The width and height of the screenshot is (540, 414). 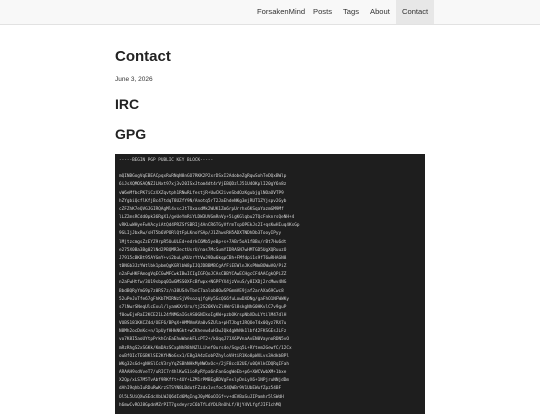 What do you see at coordinates (380, 12) in the screenshot?
I see `nav-item-about: About` at bounding box center [380, 12].